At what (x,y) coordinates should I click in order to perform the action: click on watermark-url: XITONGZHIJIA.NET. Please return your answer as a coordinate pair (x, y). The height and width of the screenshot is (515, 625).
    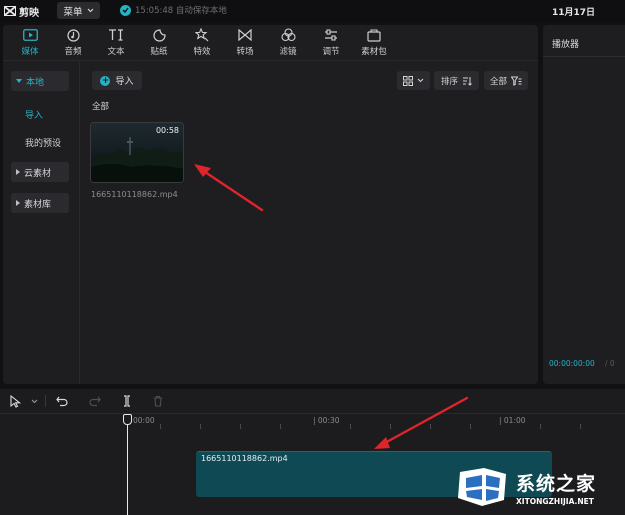
    Looking at the image, I should click on (555, 501).